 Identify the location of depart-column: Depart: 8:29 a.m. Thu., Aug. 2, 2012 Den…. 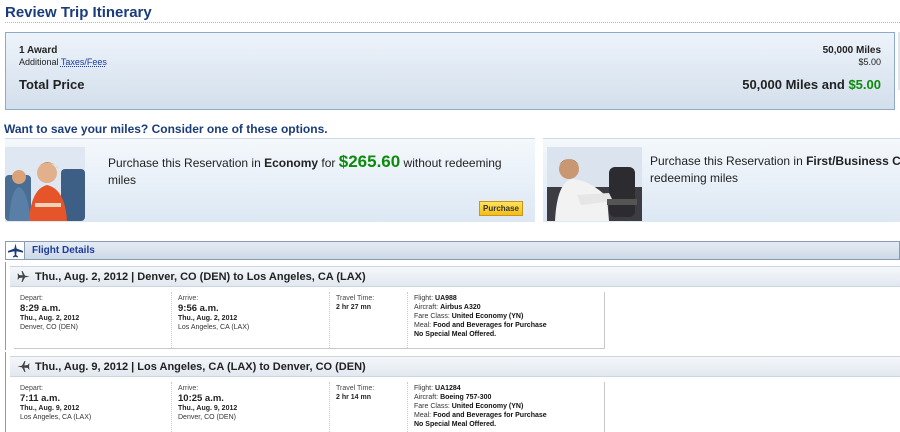
(93, 320).